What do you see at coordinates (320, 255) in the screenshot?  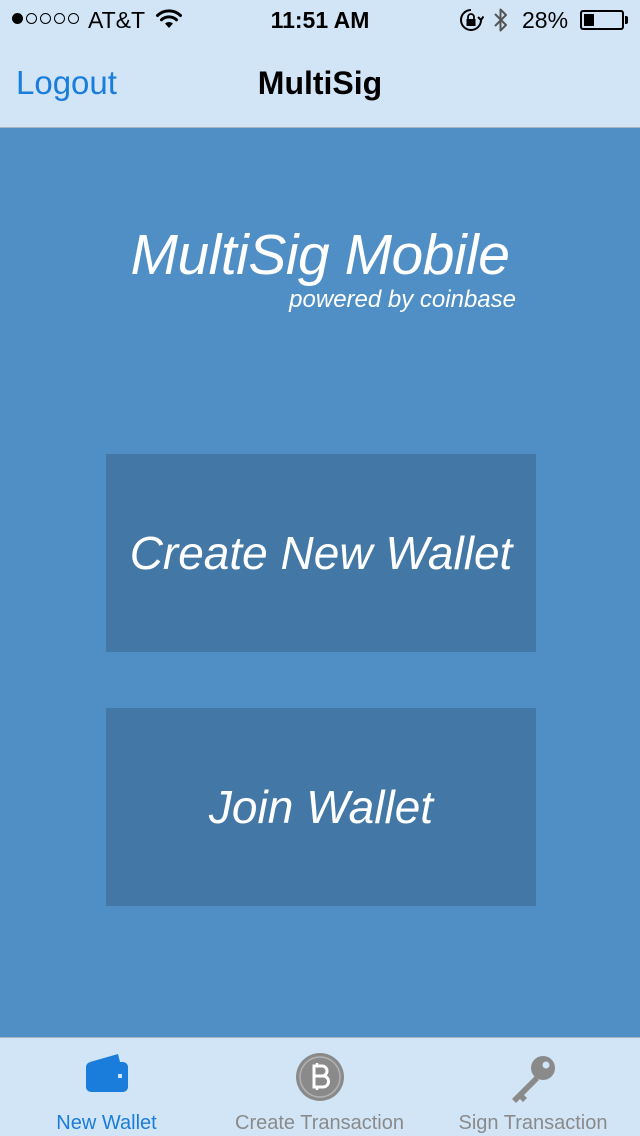 I see `app-title: MultiSig Mobile` at bounding box center [320, 255].